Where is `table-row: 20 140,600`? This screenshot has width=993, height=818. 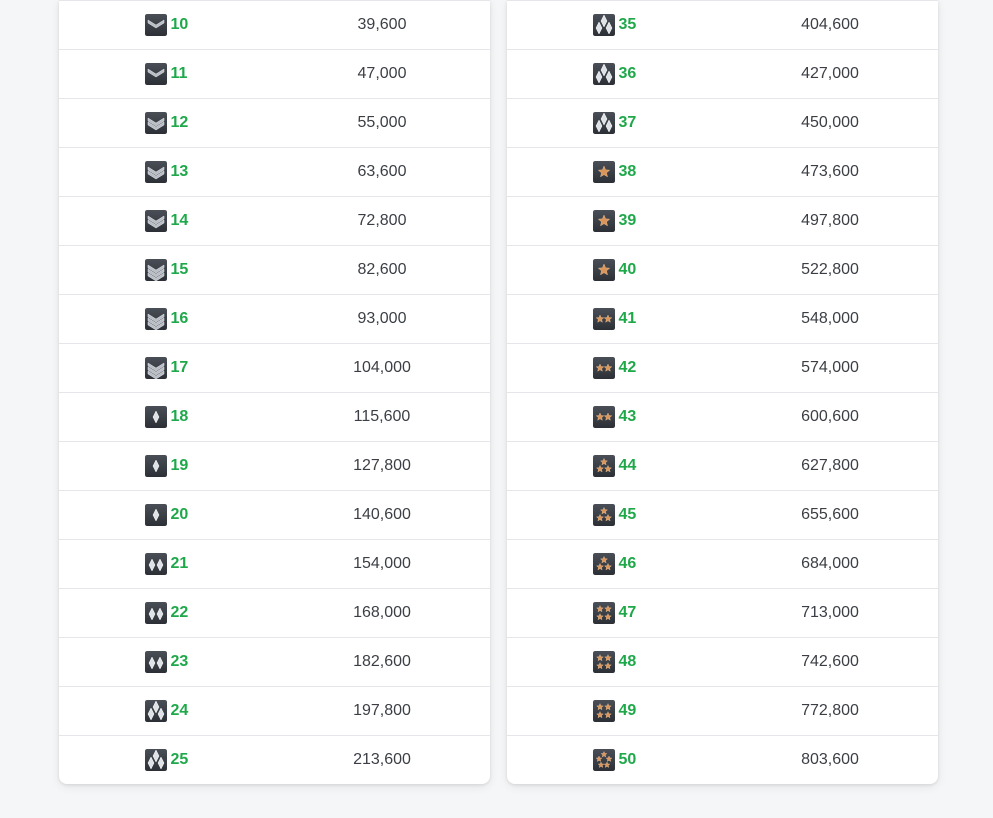
table-row: 20 140,600 is located at coordinates (274, 514).